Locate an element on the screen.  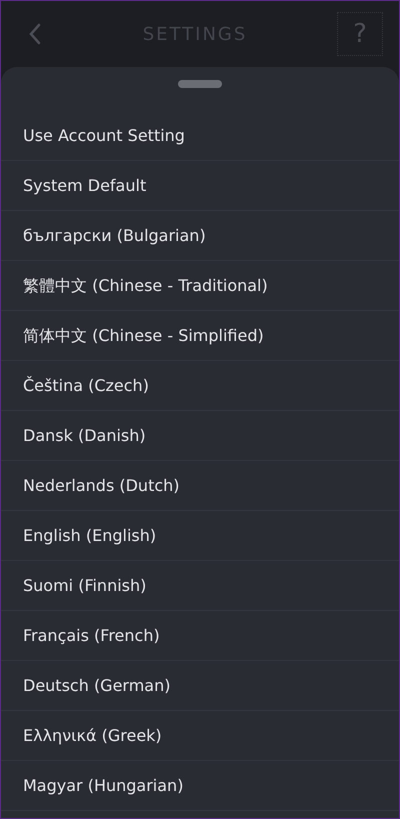
language-option: Dansk (Danish) is located at coordinates (200, 436).